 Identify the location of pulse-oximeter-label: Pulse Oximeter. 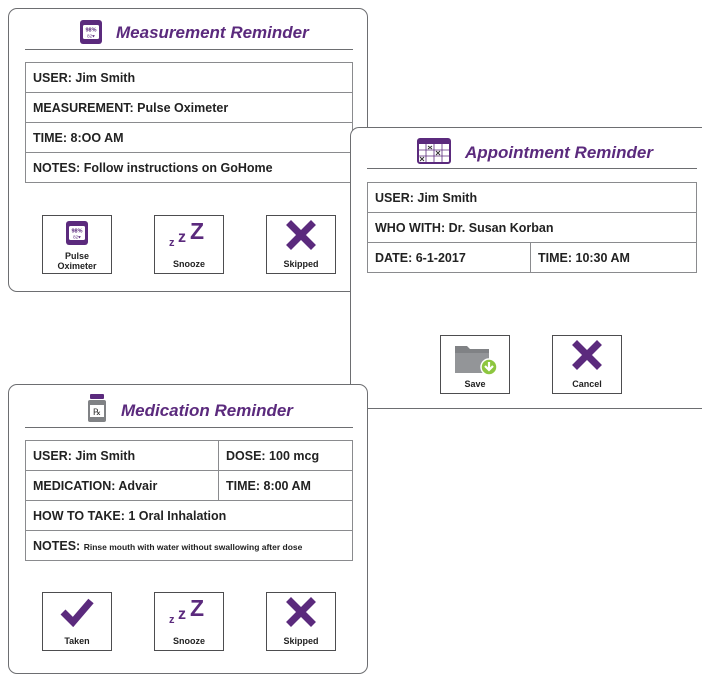
(77, 261).